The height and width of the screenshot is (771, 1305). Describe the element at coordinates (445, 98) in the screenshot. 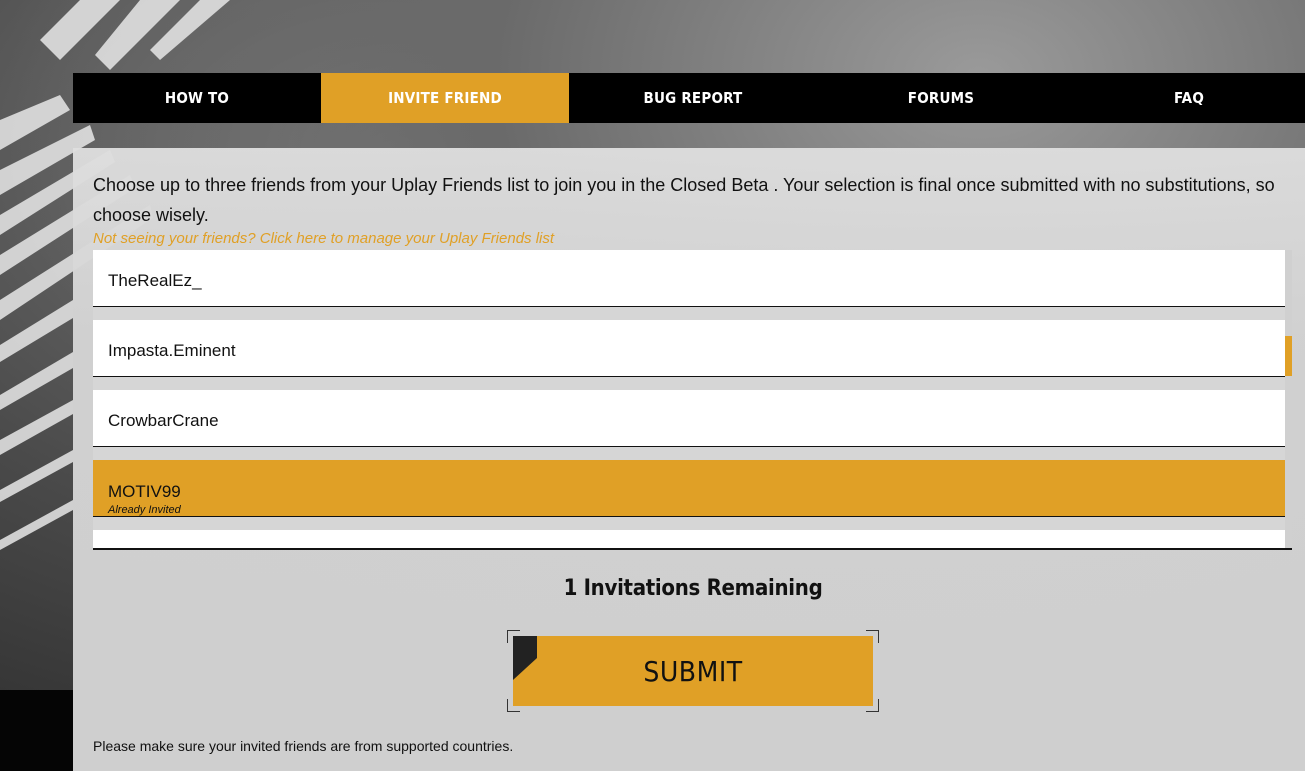

I see `nav-tab-invite-friend: INVITE FRIEND` at that location.